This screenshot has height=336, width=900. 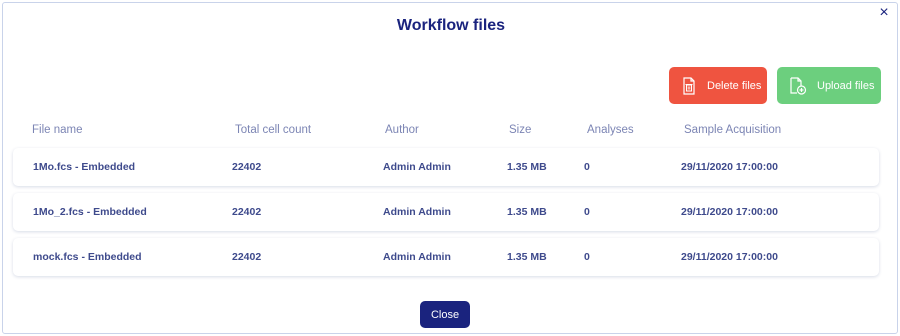 I want to click on upload-files-button: Upload files, so click(x=829, y=85).